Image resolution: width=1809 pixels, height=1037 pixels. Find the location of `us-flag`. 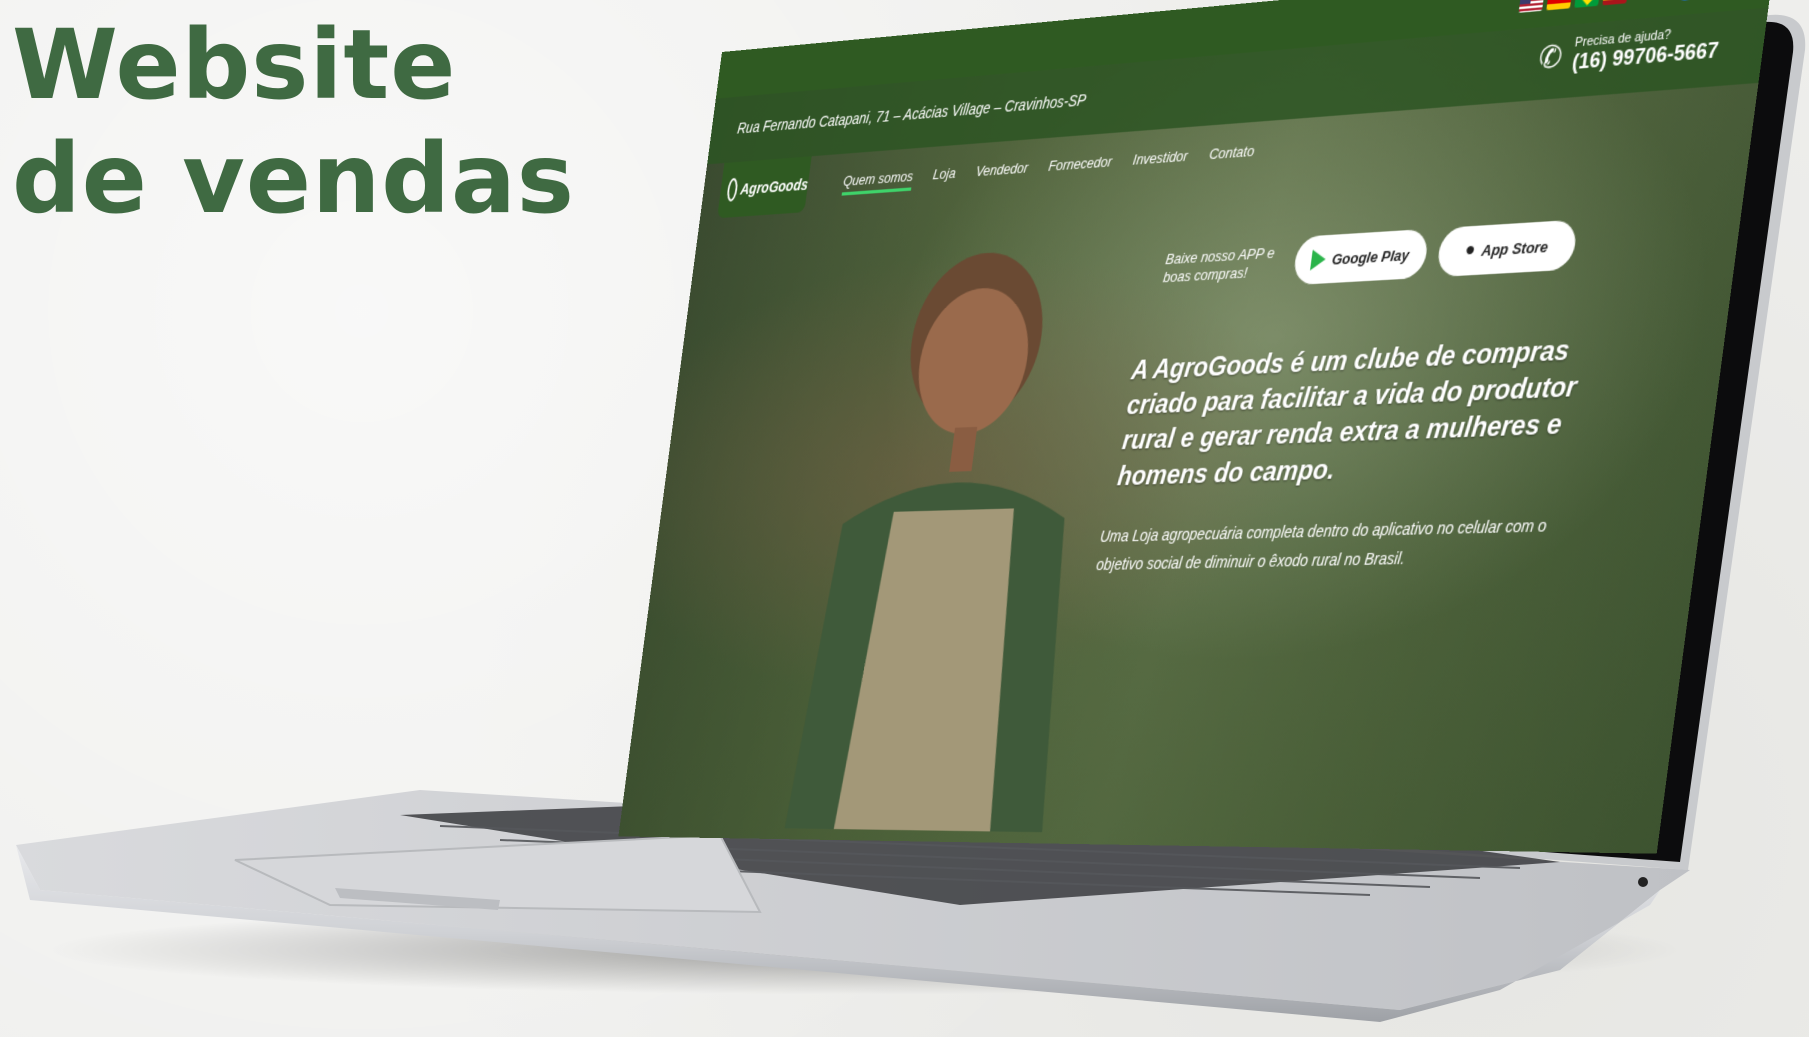

us-flag is located at coordinates (1532, 6).